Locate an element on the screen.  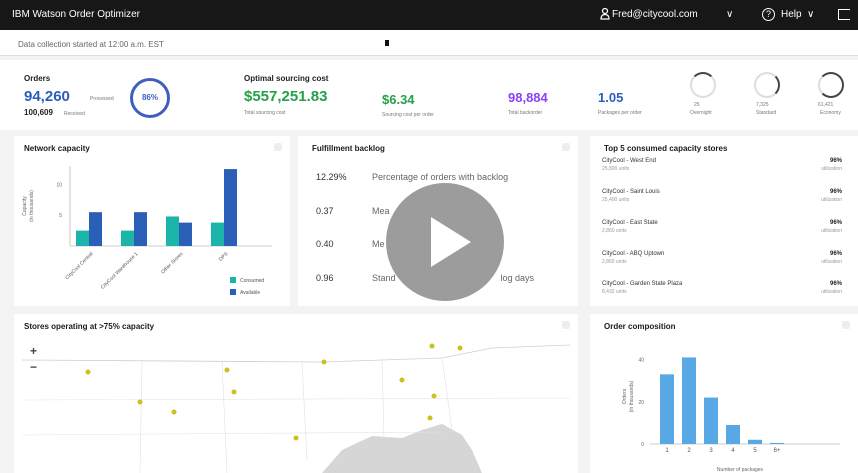
backlog-value: 0.96 is located at coordinates (325, 278).